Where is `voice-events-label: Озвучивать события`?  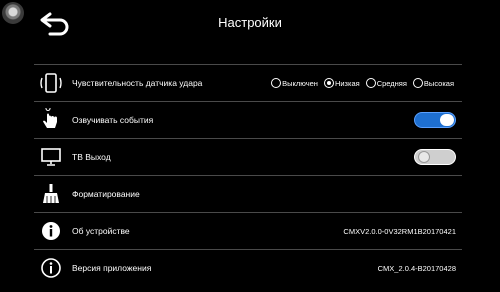 voice-events-label: Озвучивать события is located at coordinates (113, 120).